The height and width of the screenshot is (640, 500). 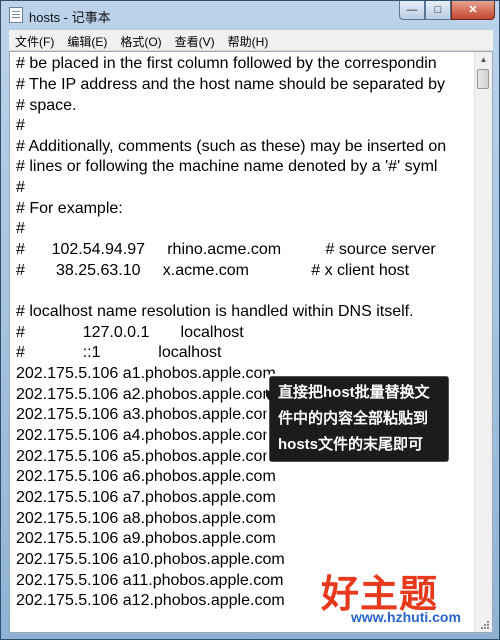 What do you see at coordinates (146, 435) in the screenshot?
I see `text-line: 202.175.5.106 a4.phobos.apple.com` at bounding box center [146, 435].